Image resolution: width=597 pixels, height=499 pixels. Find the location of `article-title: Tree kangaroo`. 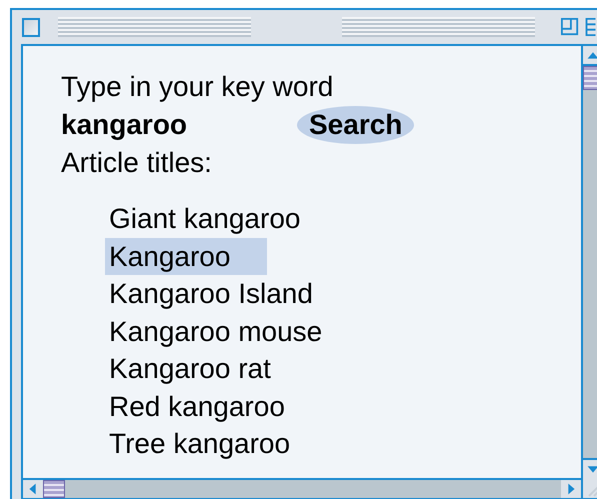

article-title: Tree kangaroo is located at coordinates (199, 443).